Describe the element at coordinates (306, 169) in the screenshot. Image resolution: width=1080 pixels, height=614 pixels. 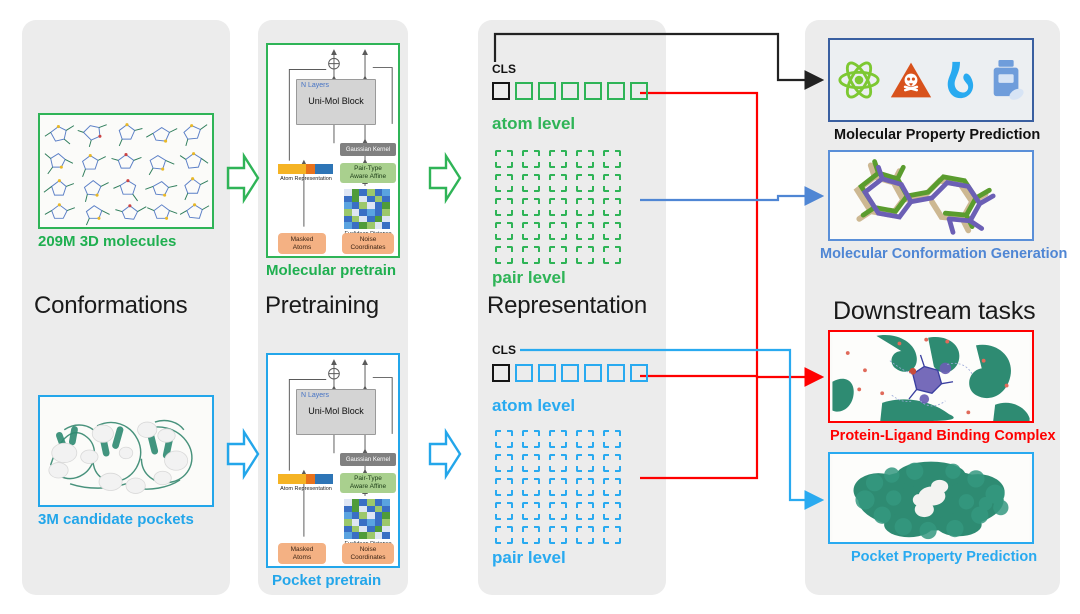
I see `atom-representation-tokens` at that location.